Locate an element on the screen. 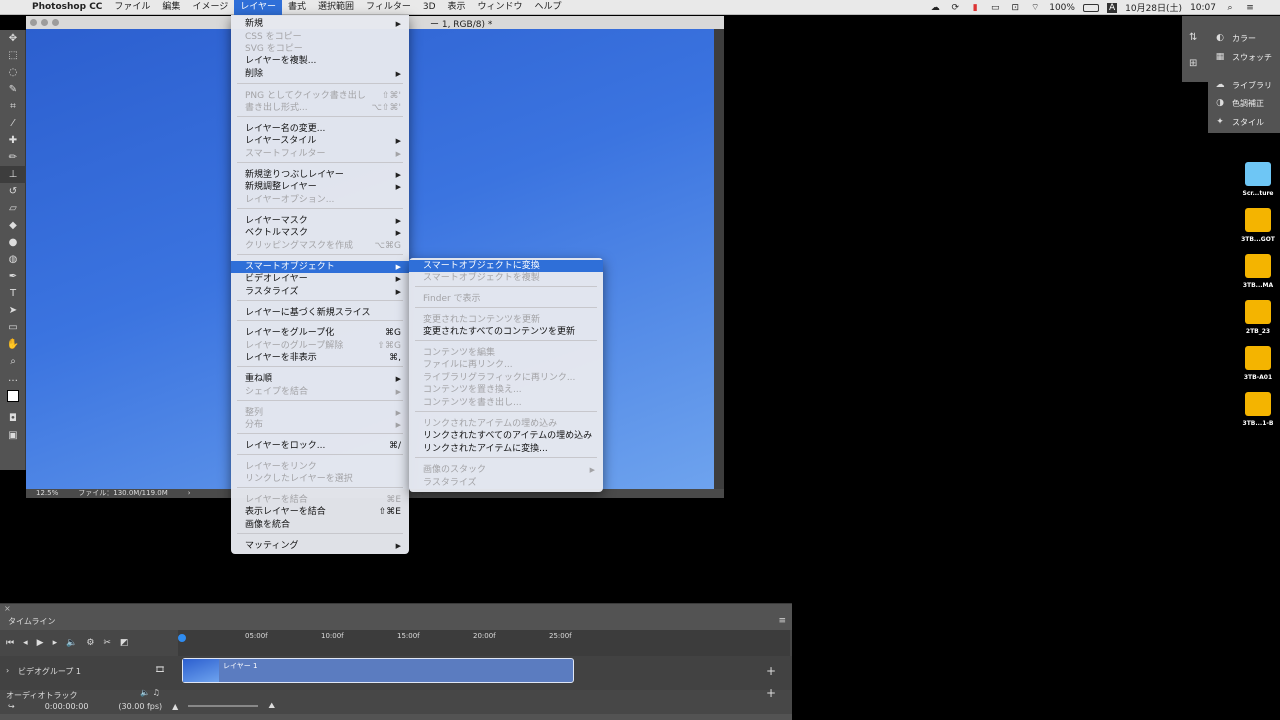  marquee-tool-icon: ⬚ is located at coordinates (13, 55).